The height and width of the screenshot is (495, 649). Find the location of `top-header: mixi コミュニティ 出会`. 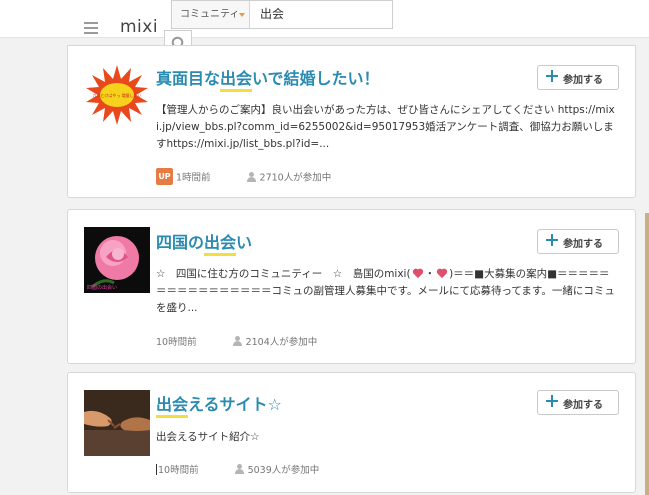

top-header: mixi コミュニティ 出会 is located at coordinates (324, 29).